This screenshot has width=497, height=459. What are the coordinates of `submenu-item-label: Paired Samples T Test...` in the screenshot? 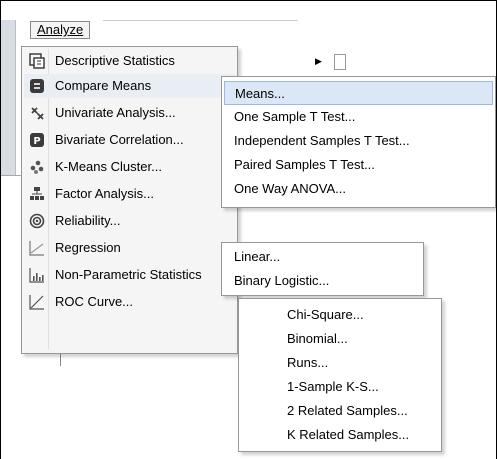 It's located at (304, 164).